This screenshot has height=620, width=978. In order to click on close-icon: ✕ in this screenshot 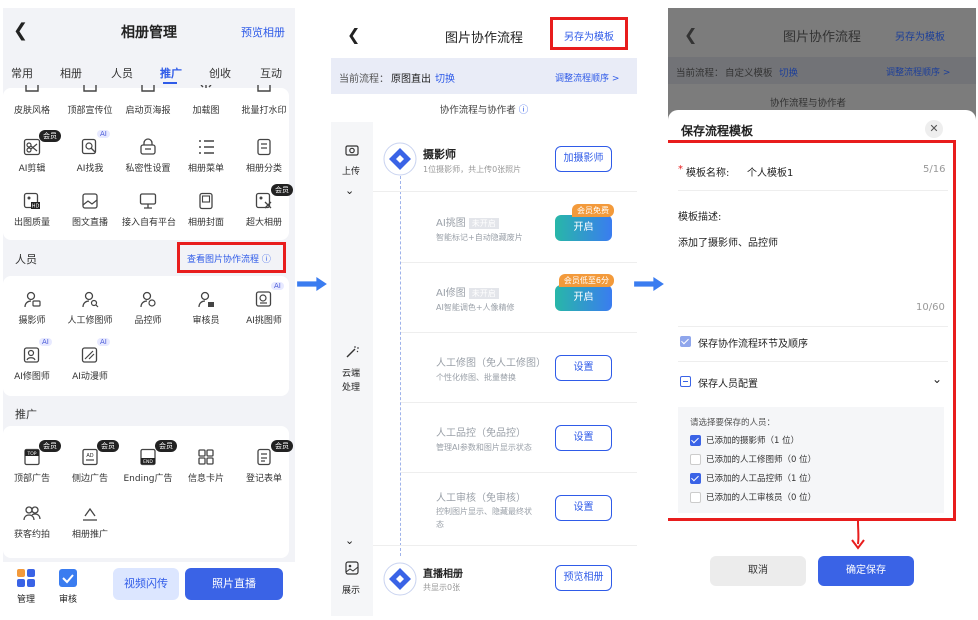, I will do `click(934, 129)`.